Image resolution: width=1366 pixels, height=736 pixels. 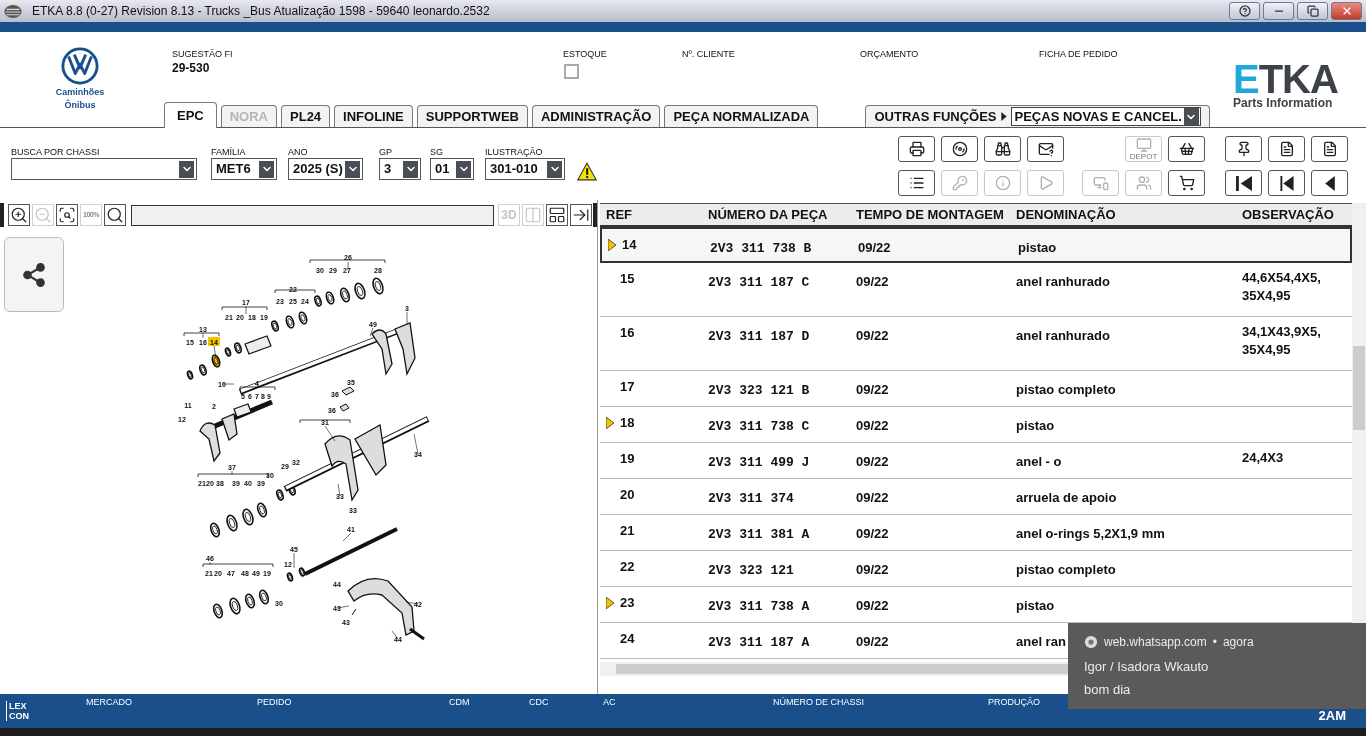 I want to click on table-cell: pistao, so click(x=1035, y=425).